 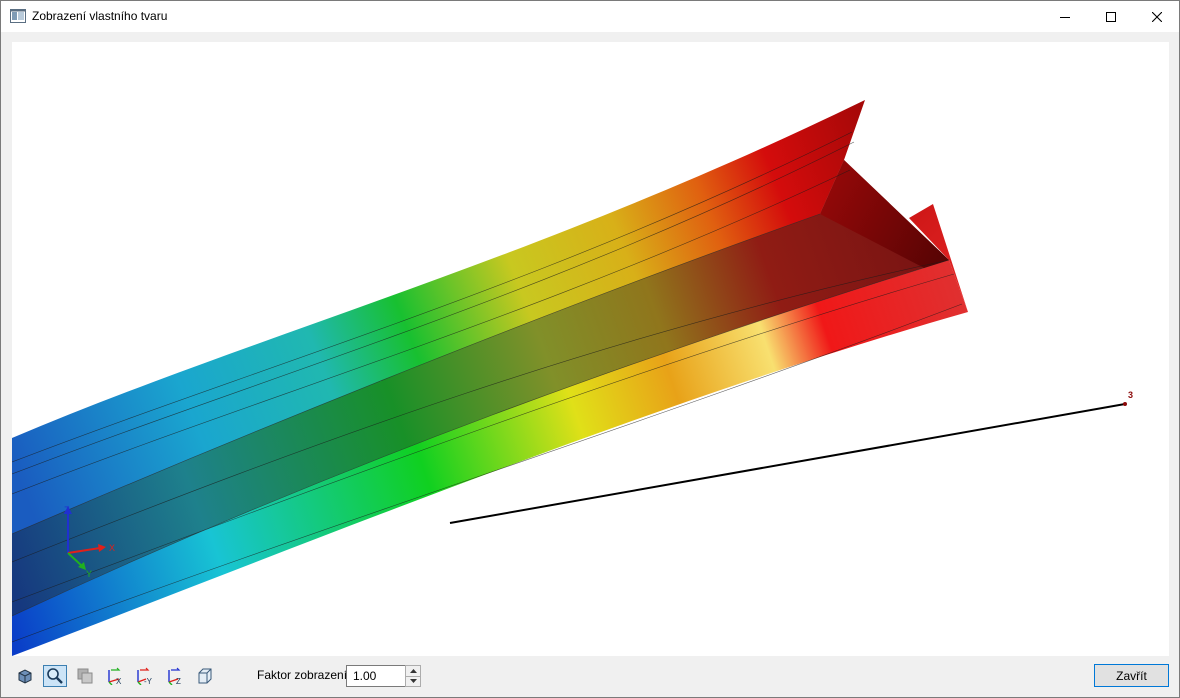 I want to click on minimize-icon, so click(x=1065, y=17).